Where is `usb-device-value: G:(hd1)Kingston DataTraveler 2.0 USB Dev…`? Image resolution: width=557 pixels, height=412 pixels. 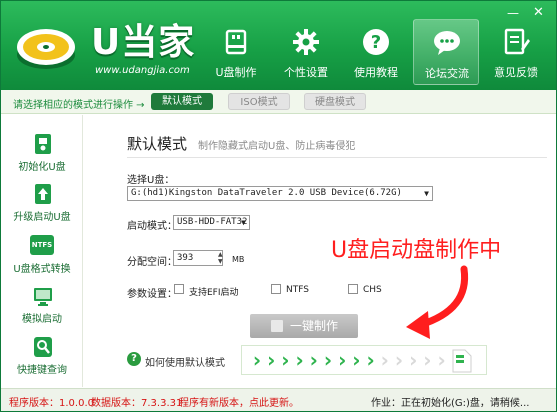
usb-device-value: G:(hd1)Kingston DataTraveler 2.0 USB Dev… is located at coordinates (266, 193).